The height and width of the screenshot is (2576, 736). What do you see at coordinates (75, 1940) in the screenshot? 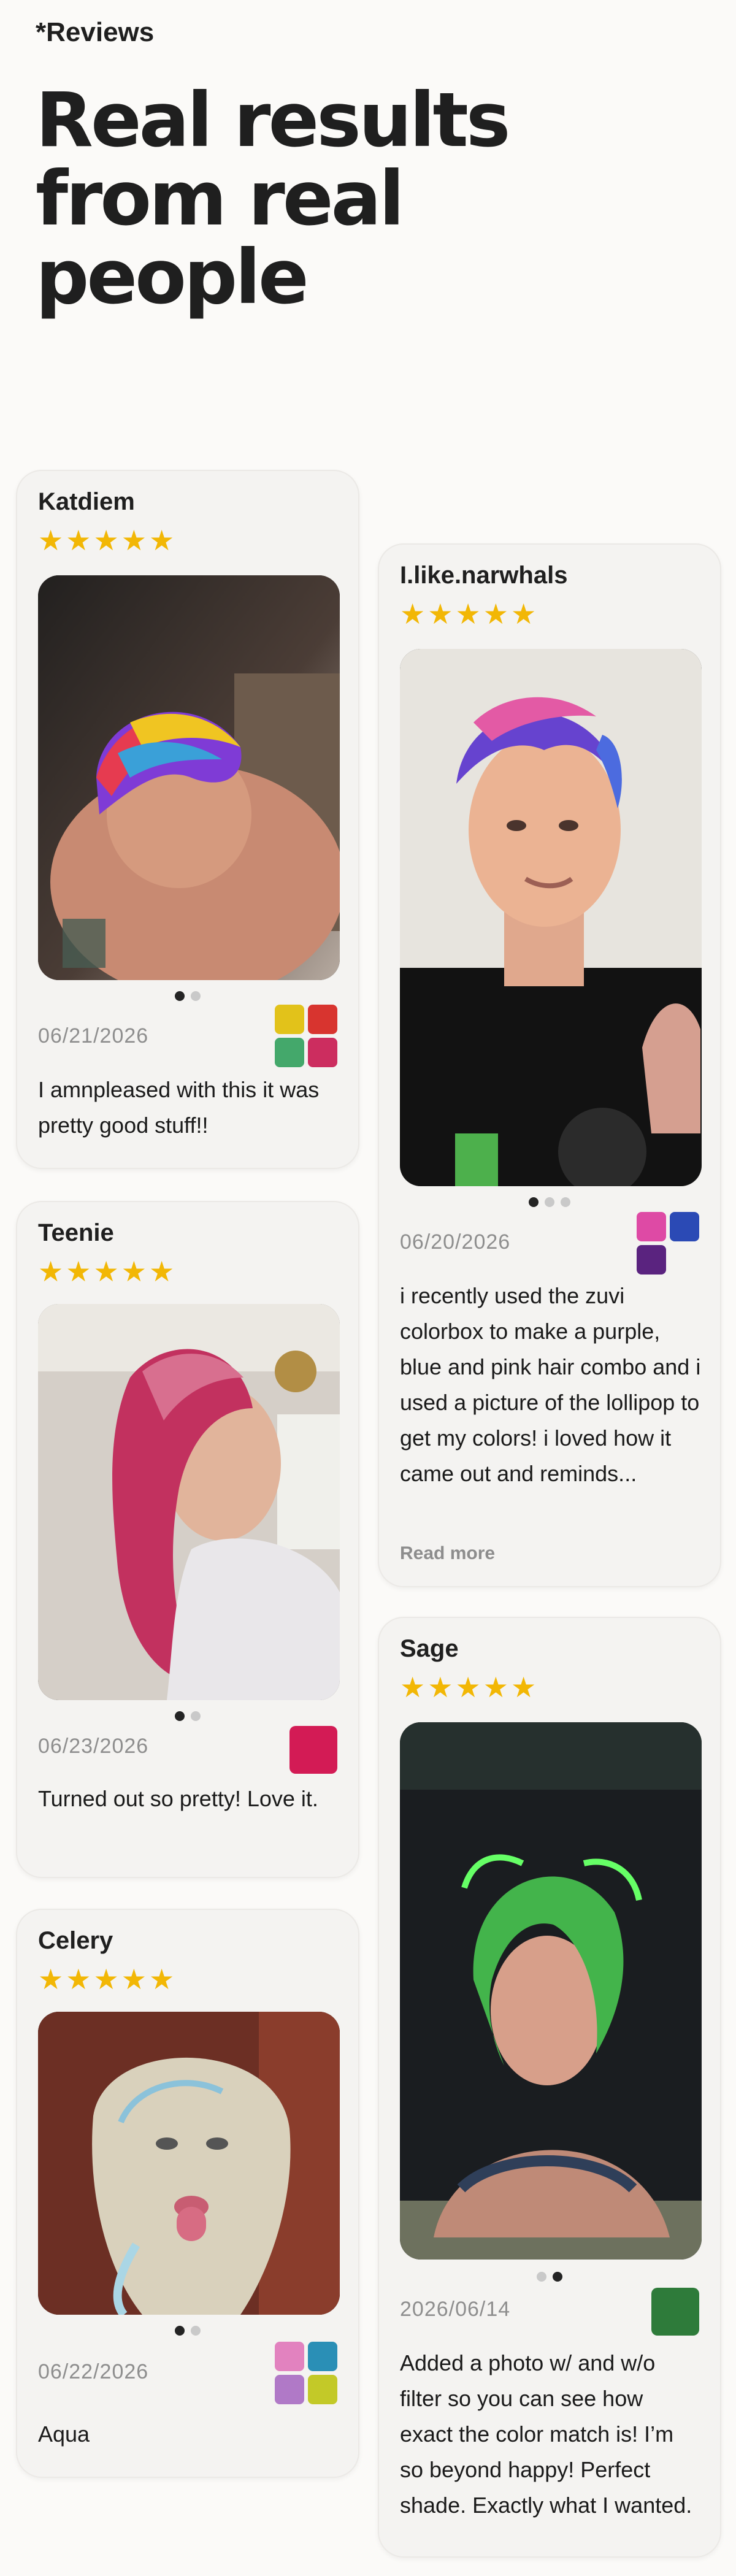
I see `reviewer-name: Celery` at bounding box center [75, 1940].